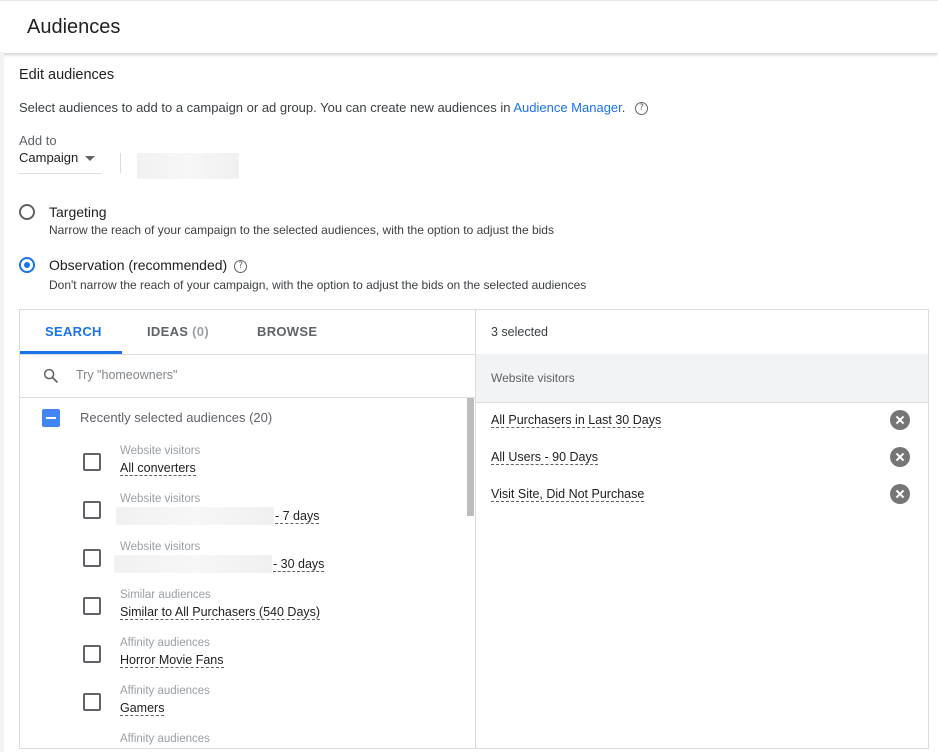 This screenshot has height=752, width=938. What do you see at coordinates (266, 375) in the screenshot?
I see `search-input` at bounding box center [266, 375].